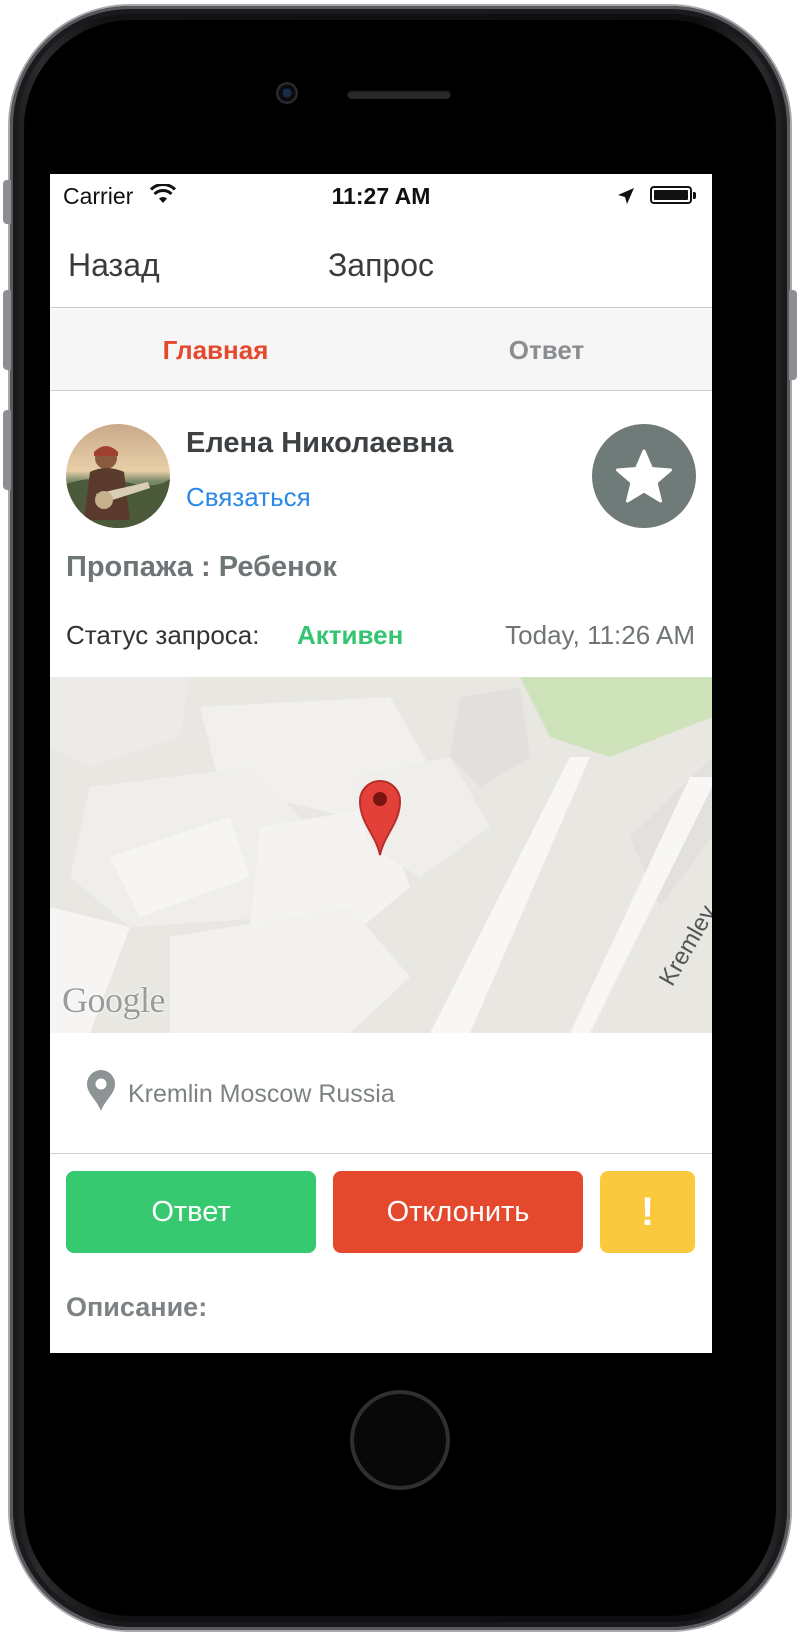  Describe the element at coordinates (118, 476) in the screenshot. I see `avatar` at that location.